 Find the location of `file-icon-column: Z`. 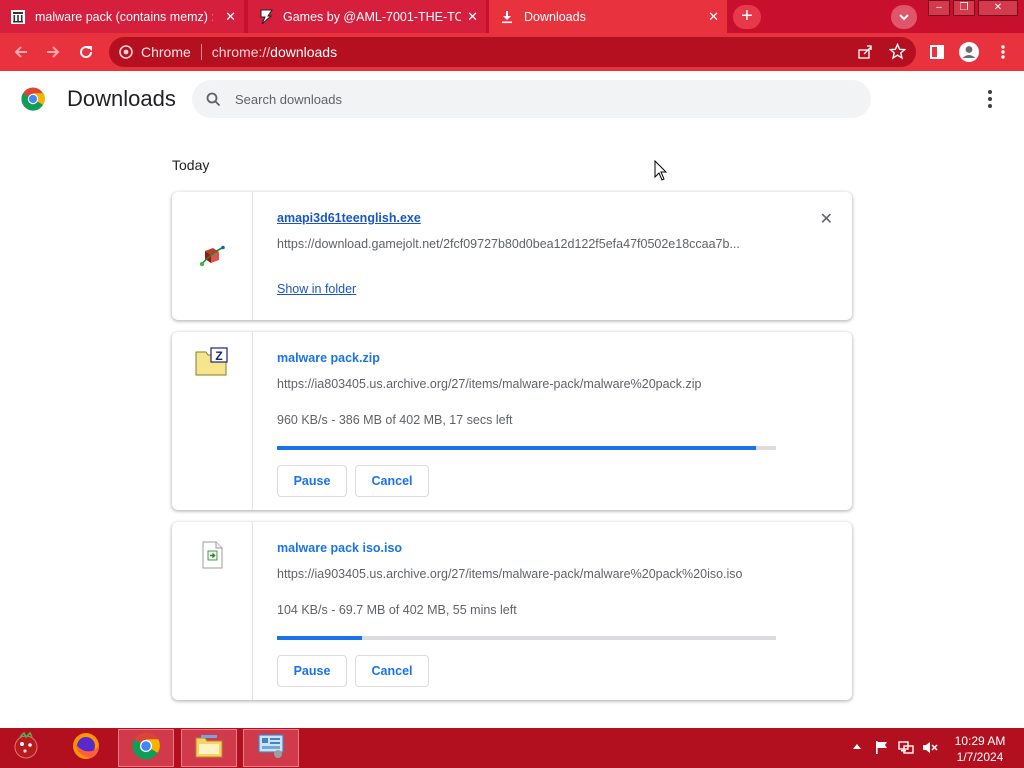

file-icon-column: Z is located at coordinates (212, 421).